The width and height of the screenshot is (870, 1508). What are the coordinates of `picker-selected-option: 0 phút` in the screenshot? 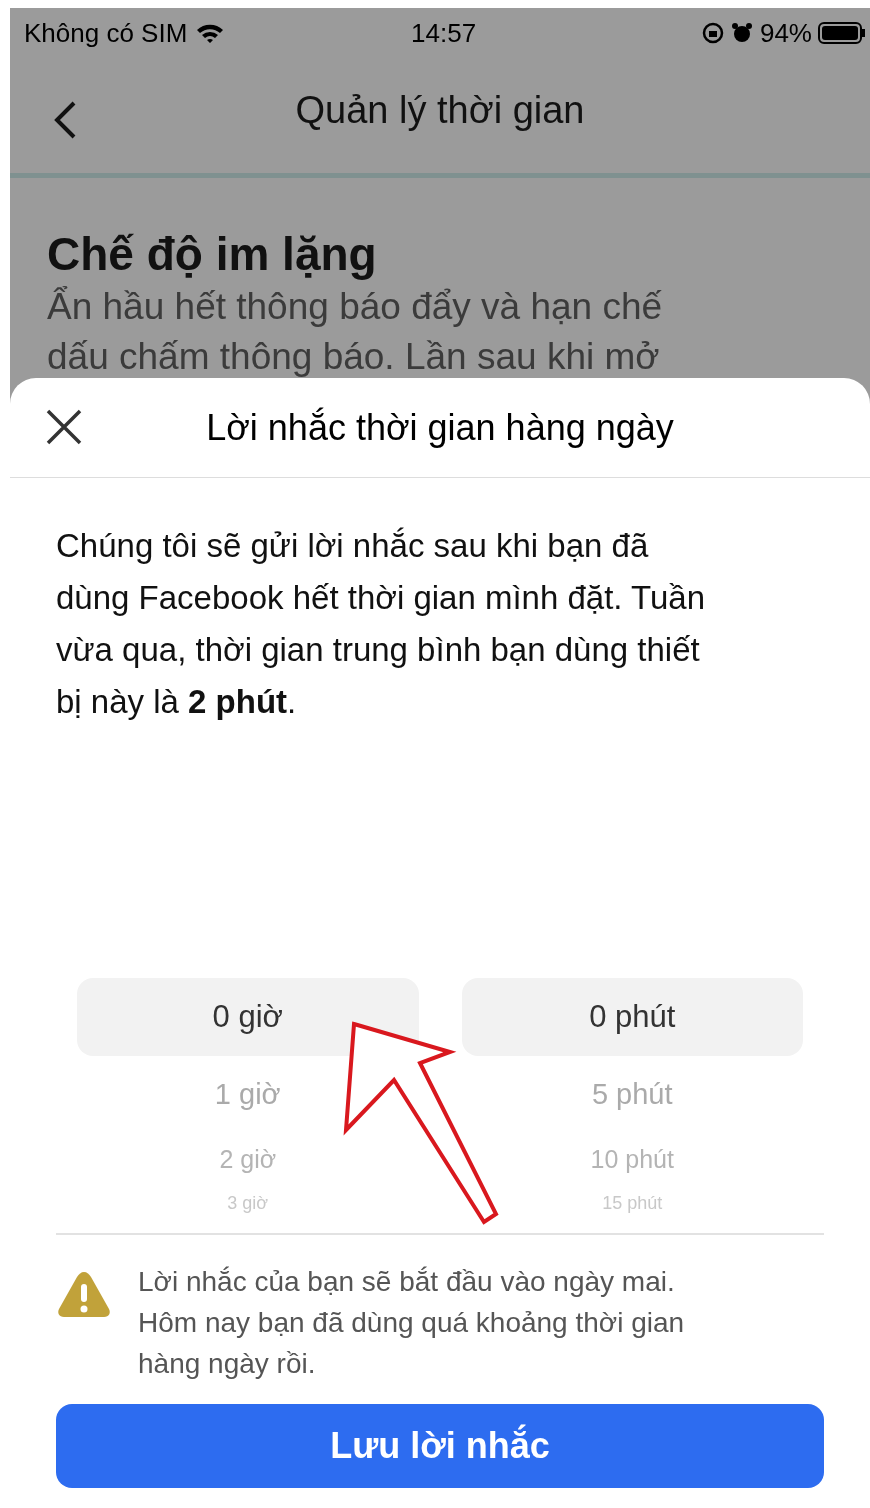 It's located at (632, 1017).